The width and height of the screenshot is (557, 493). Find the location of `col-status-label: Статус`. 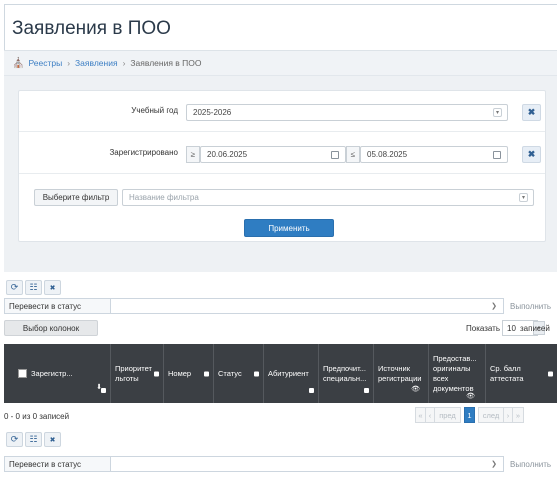

col-status-label: Статус is located at coordinates (230, 373).